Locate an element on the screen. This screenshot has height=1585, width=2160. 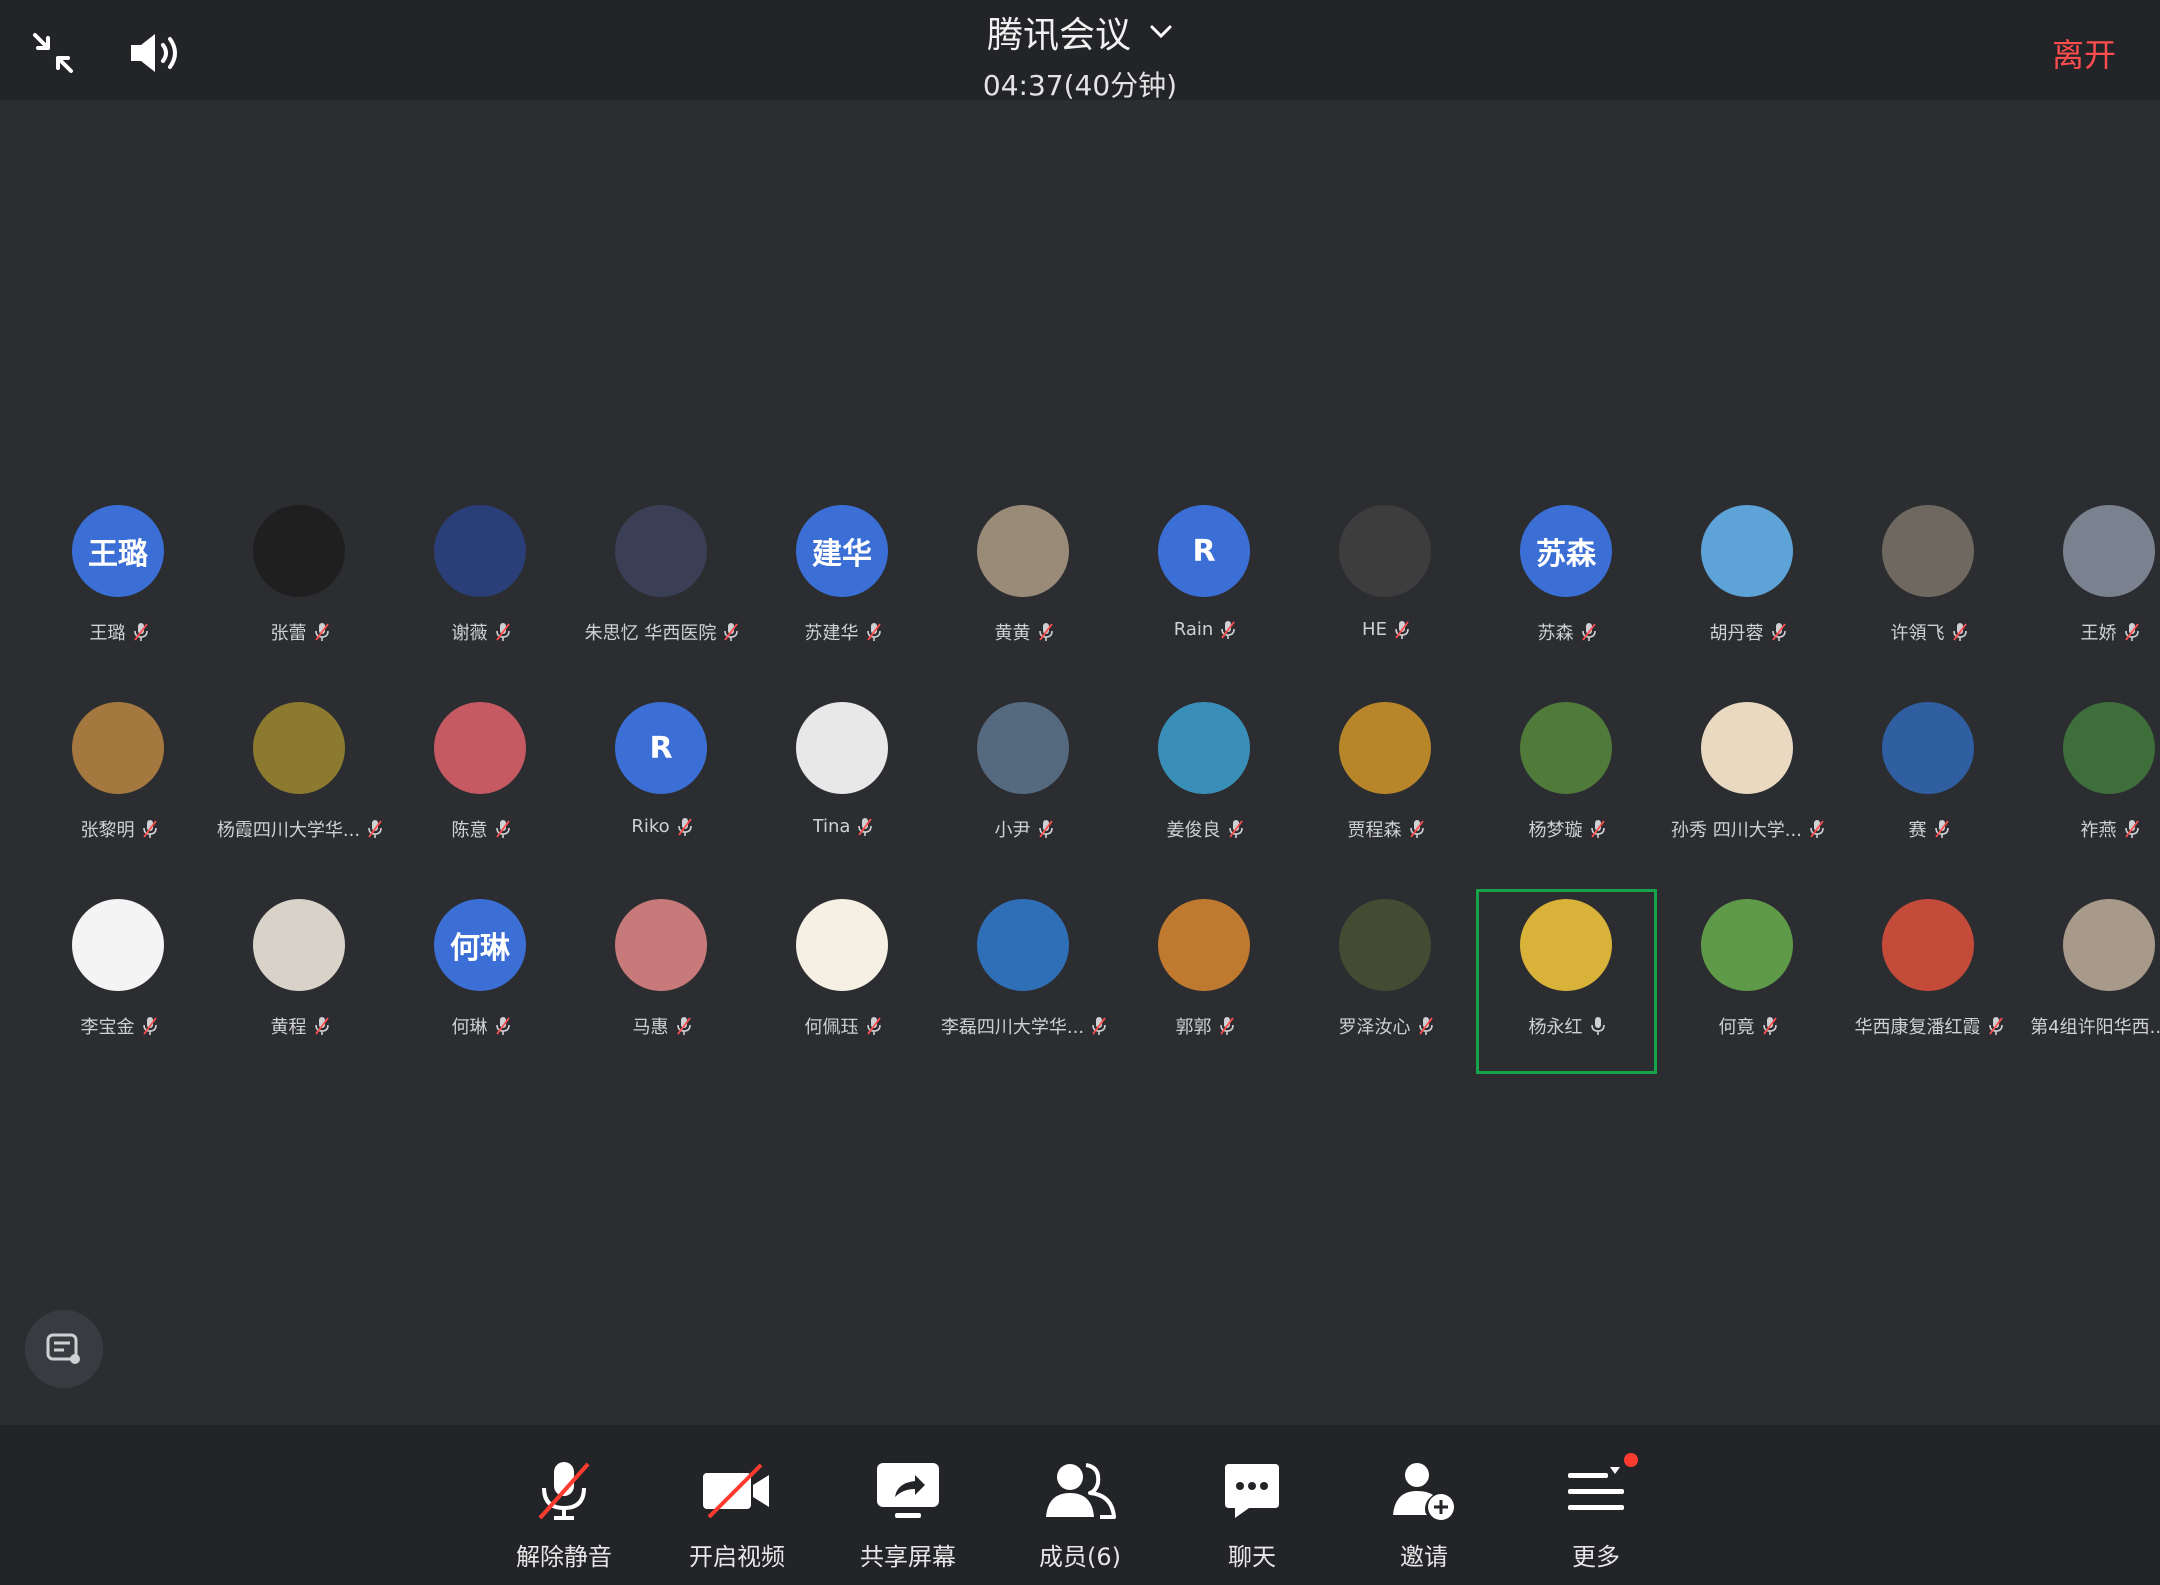
participant-tile: 张黎明 is located at coordinates (118, 784).